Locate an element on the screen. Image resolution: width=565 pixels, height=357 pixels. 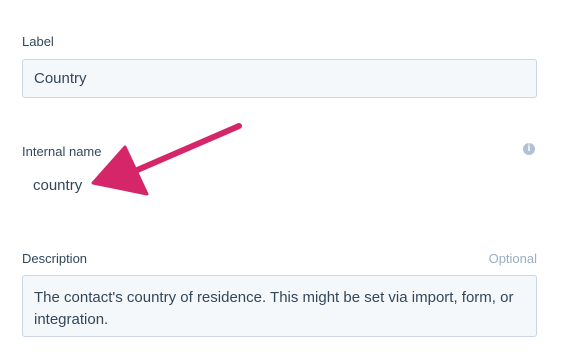
label-input: Country is located at coordinates (279, 78).